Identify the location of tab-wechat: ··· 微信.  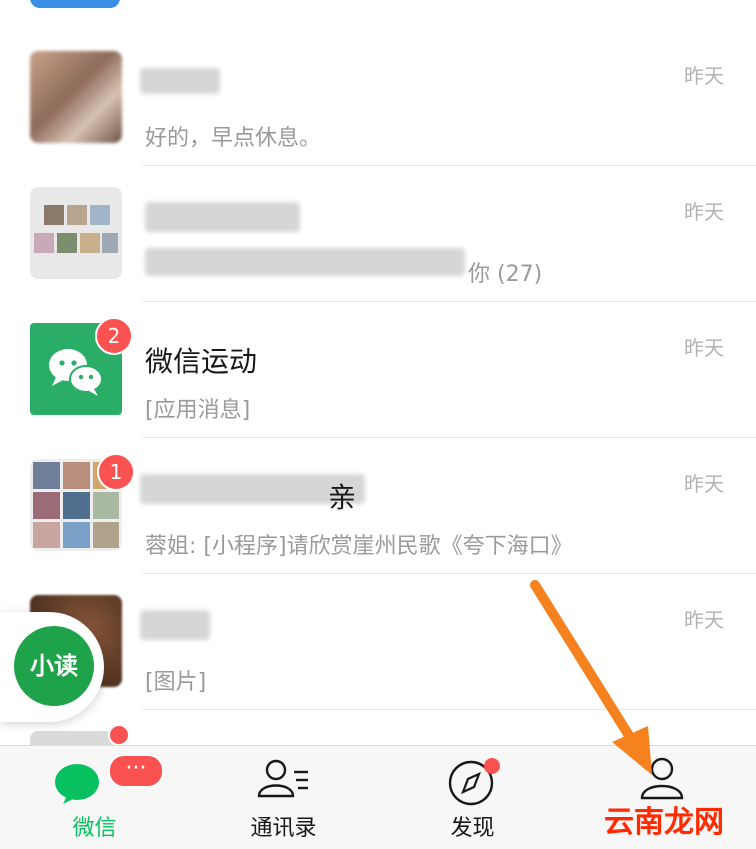
(94, 797).